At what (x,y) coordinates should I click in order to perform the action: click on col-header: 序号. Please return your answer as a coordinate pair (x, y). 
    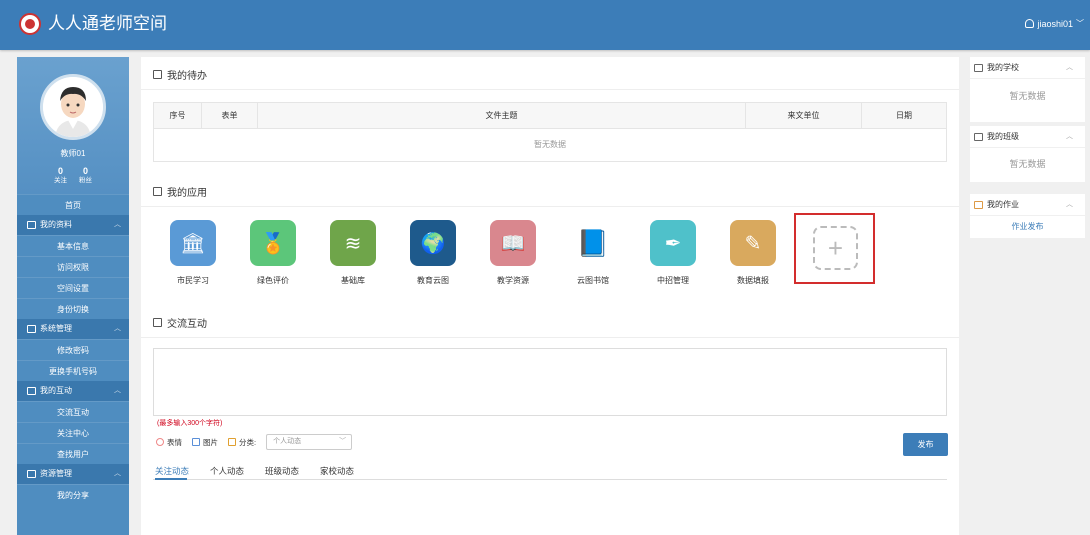
    Looking at the image, I should click on (178, 115).